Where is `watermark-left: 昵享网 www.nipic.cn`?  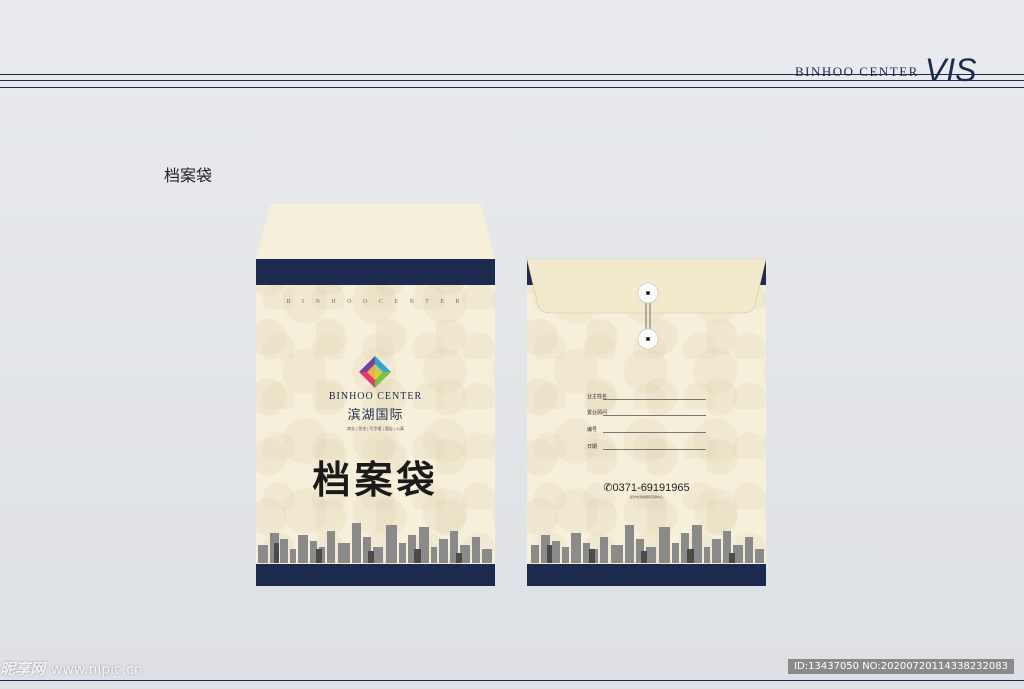
watermark-left: 昵享网 www.nipic.cn is located at coordinates (71, 668).